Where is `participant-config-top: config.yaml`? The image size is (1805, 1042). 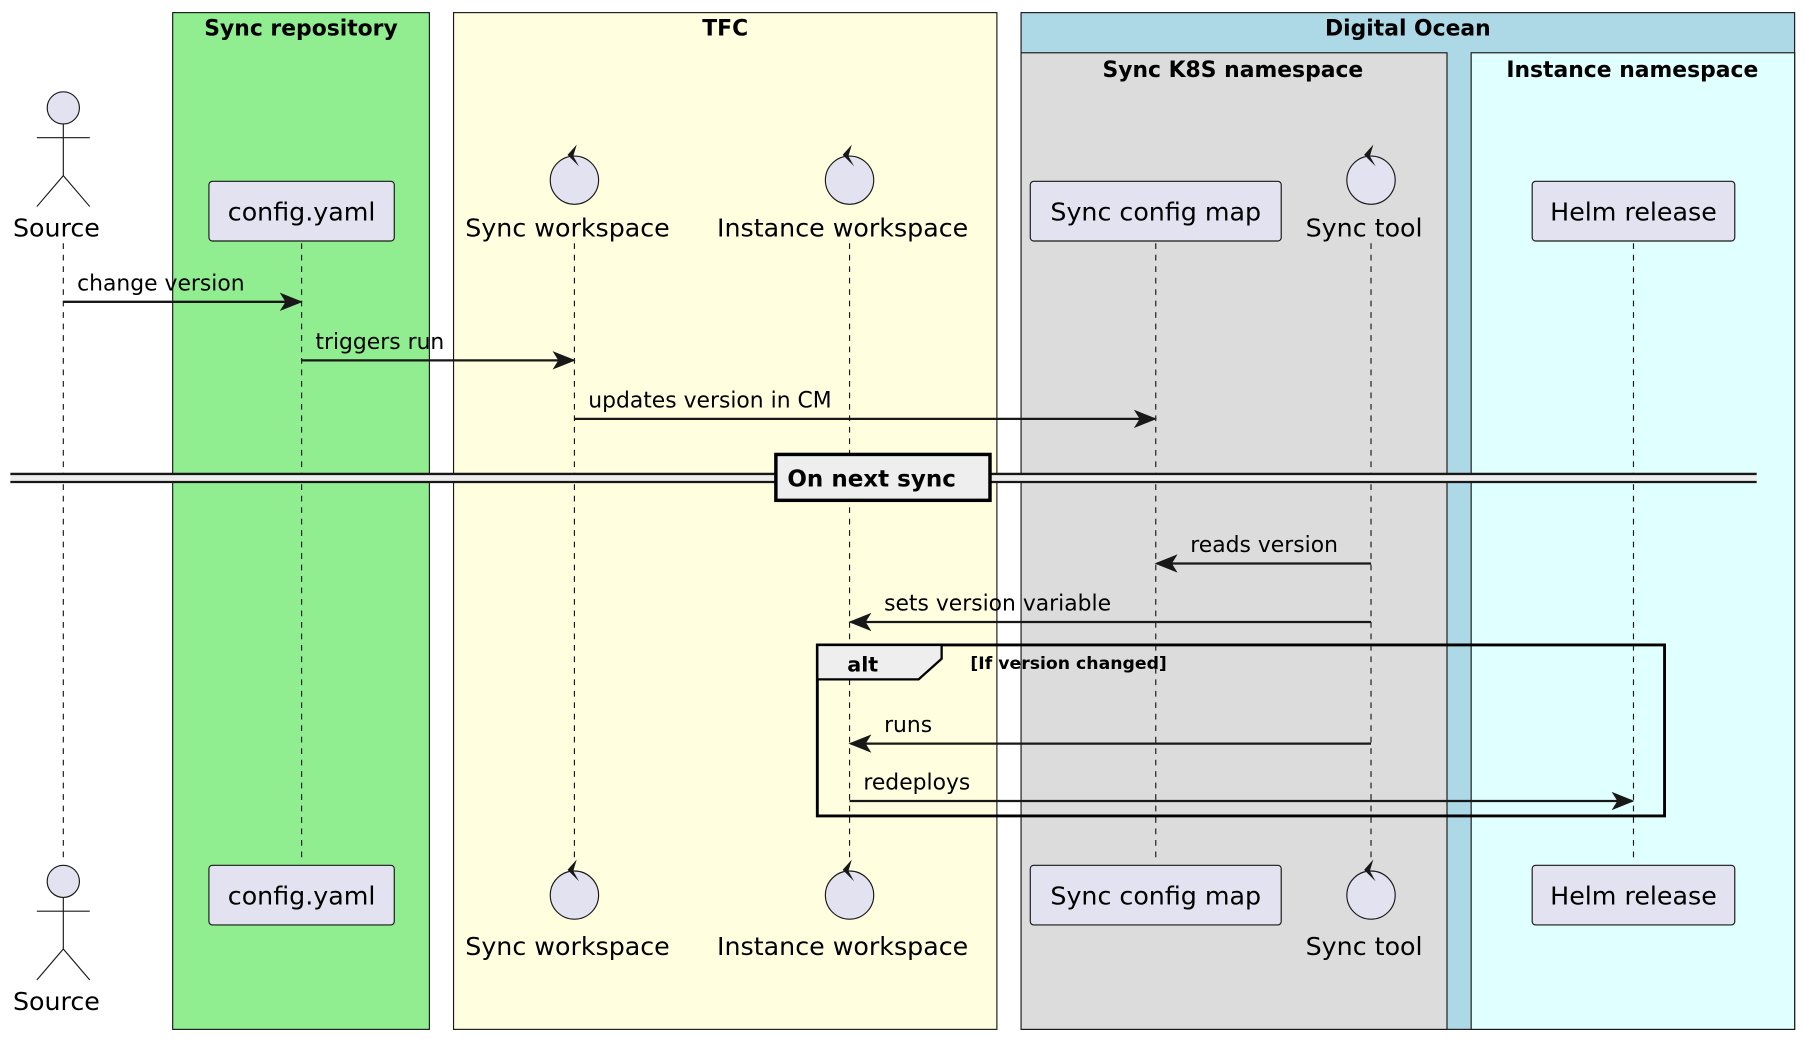
participant-config-top: config.yaml is located at coordinates (301, 211).